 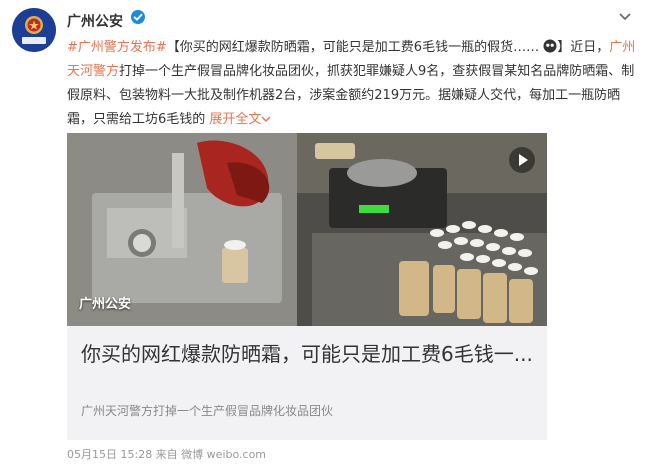 What do you see at coordinates (625, 17) in the screenshot?
I see `chevron-down-icon` at bounding box center [625, 17].